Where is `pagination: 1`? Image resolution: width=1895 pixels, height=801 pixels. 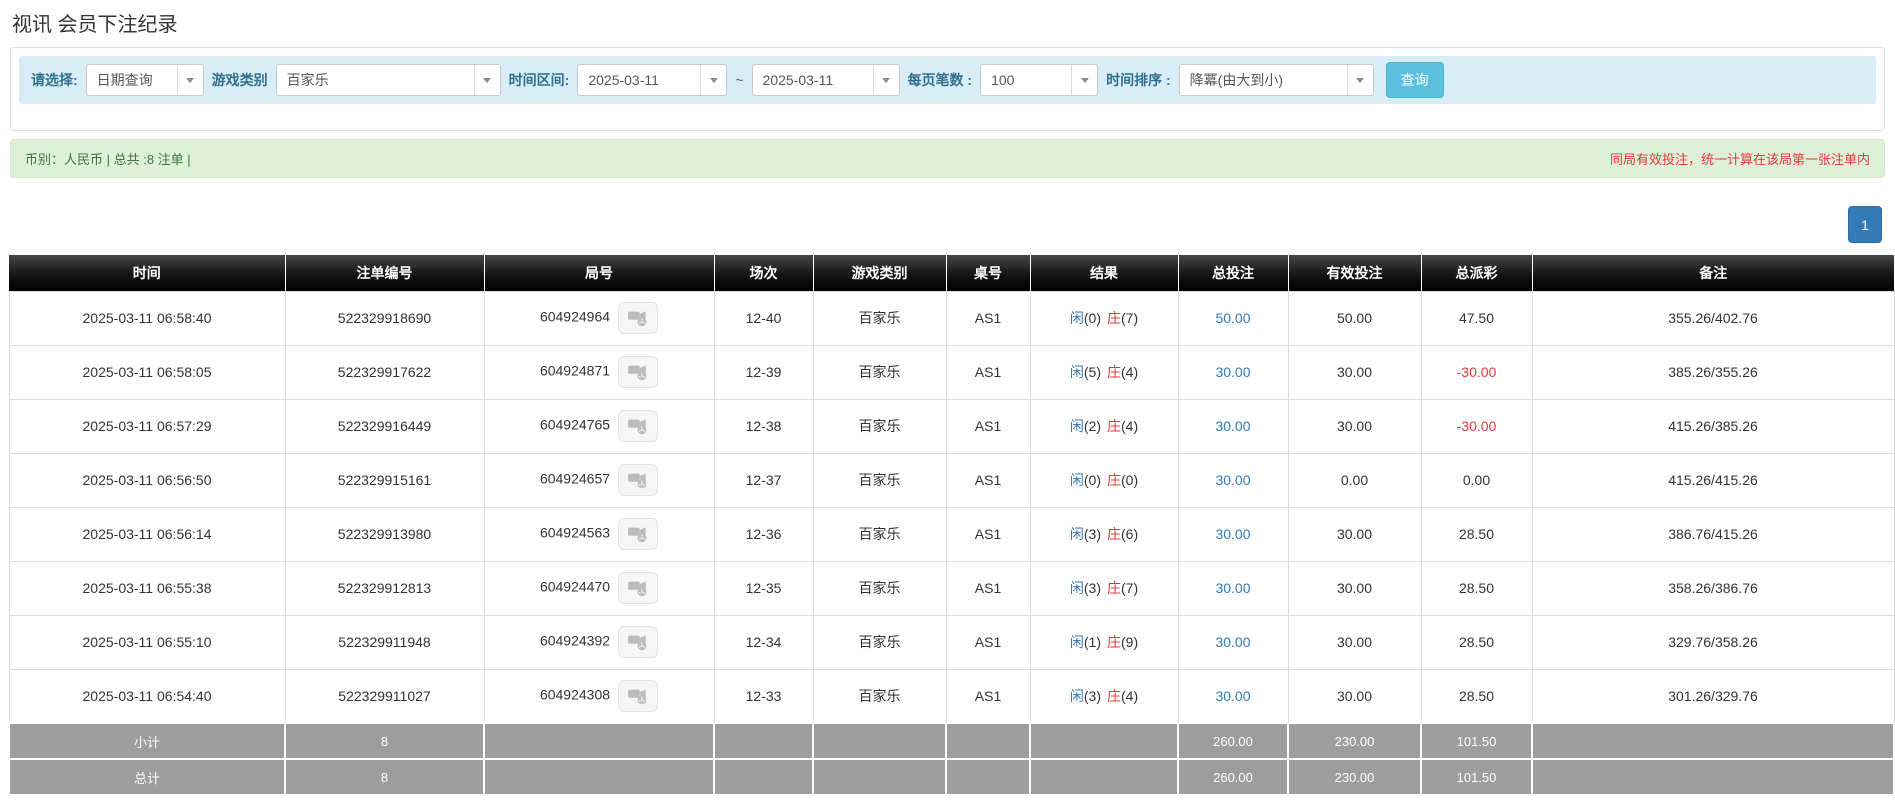 pagination: 1 is located at coordinates (941, 224).